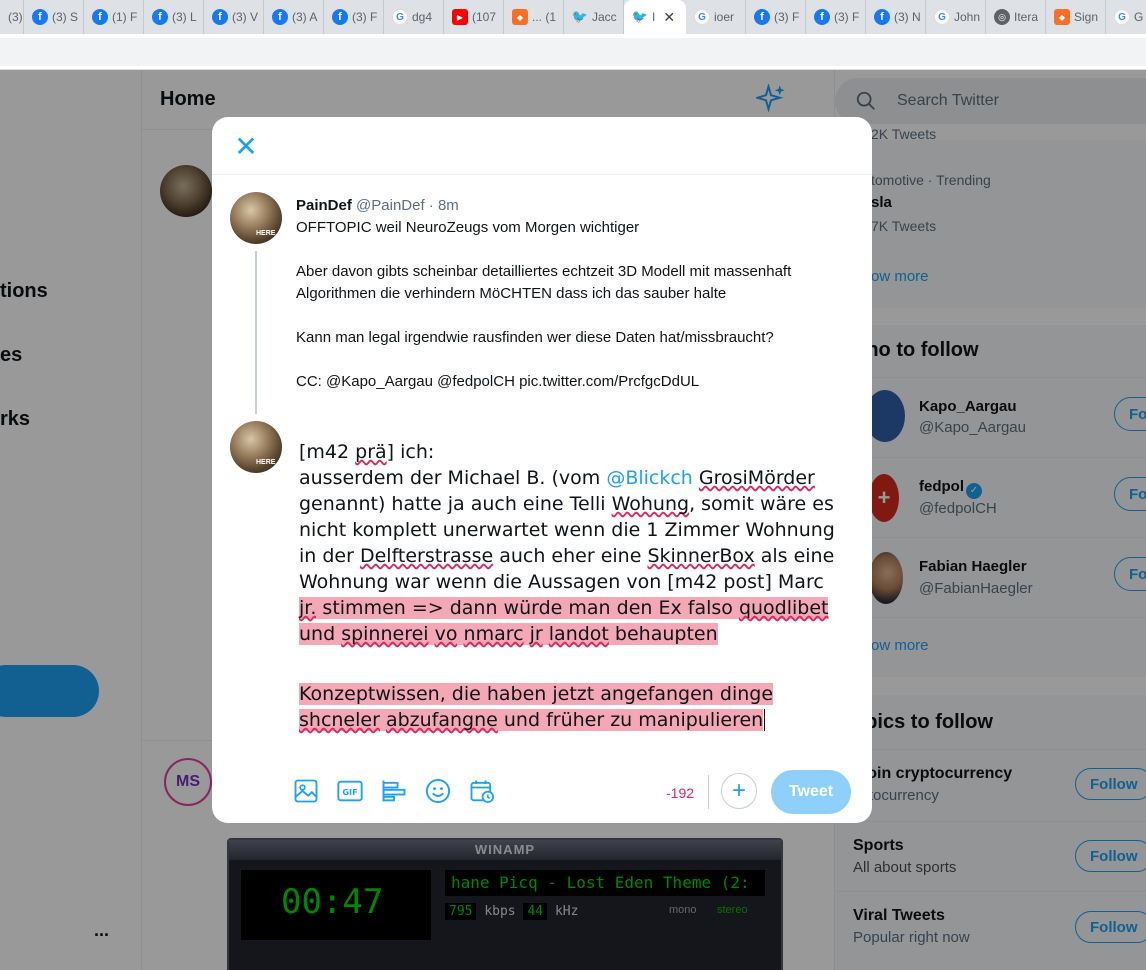 Image resolution: width=1146 pixels, height=970 pixels. I want to click on address-bar, so click(573, 52).